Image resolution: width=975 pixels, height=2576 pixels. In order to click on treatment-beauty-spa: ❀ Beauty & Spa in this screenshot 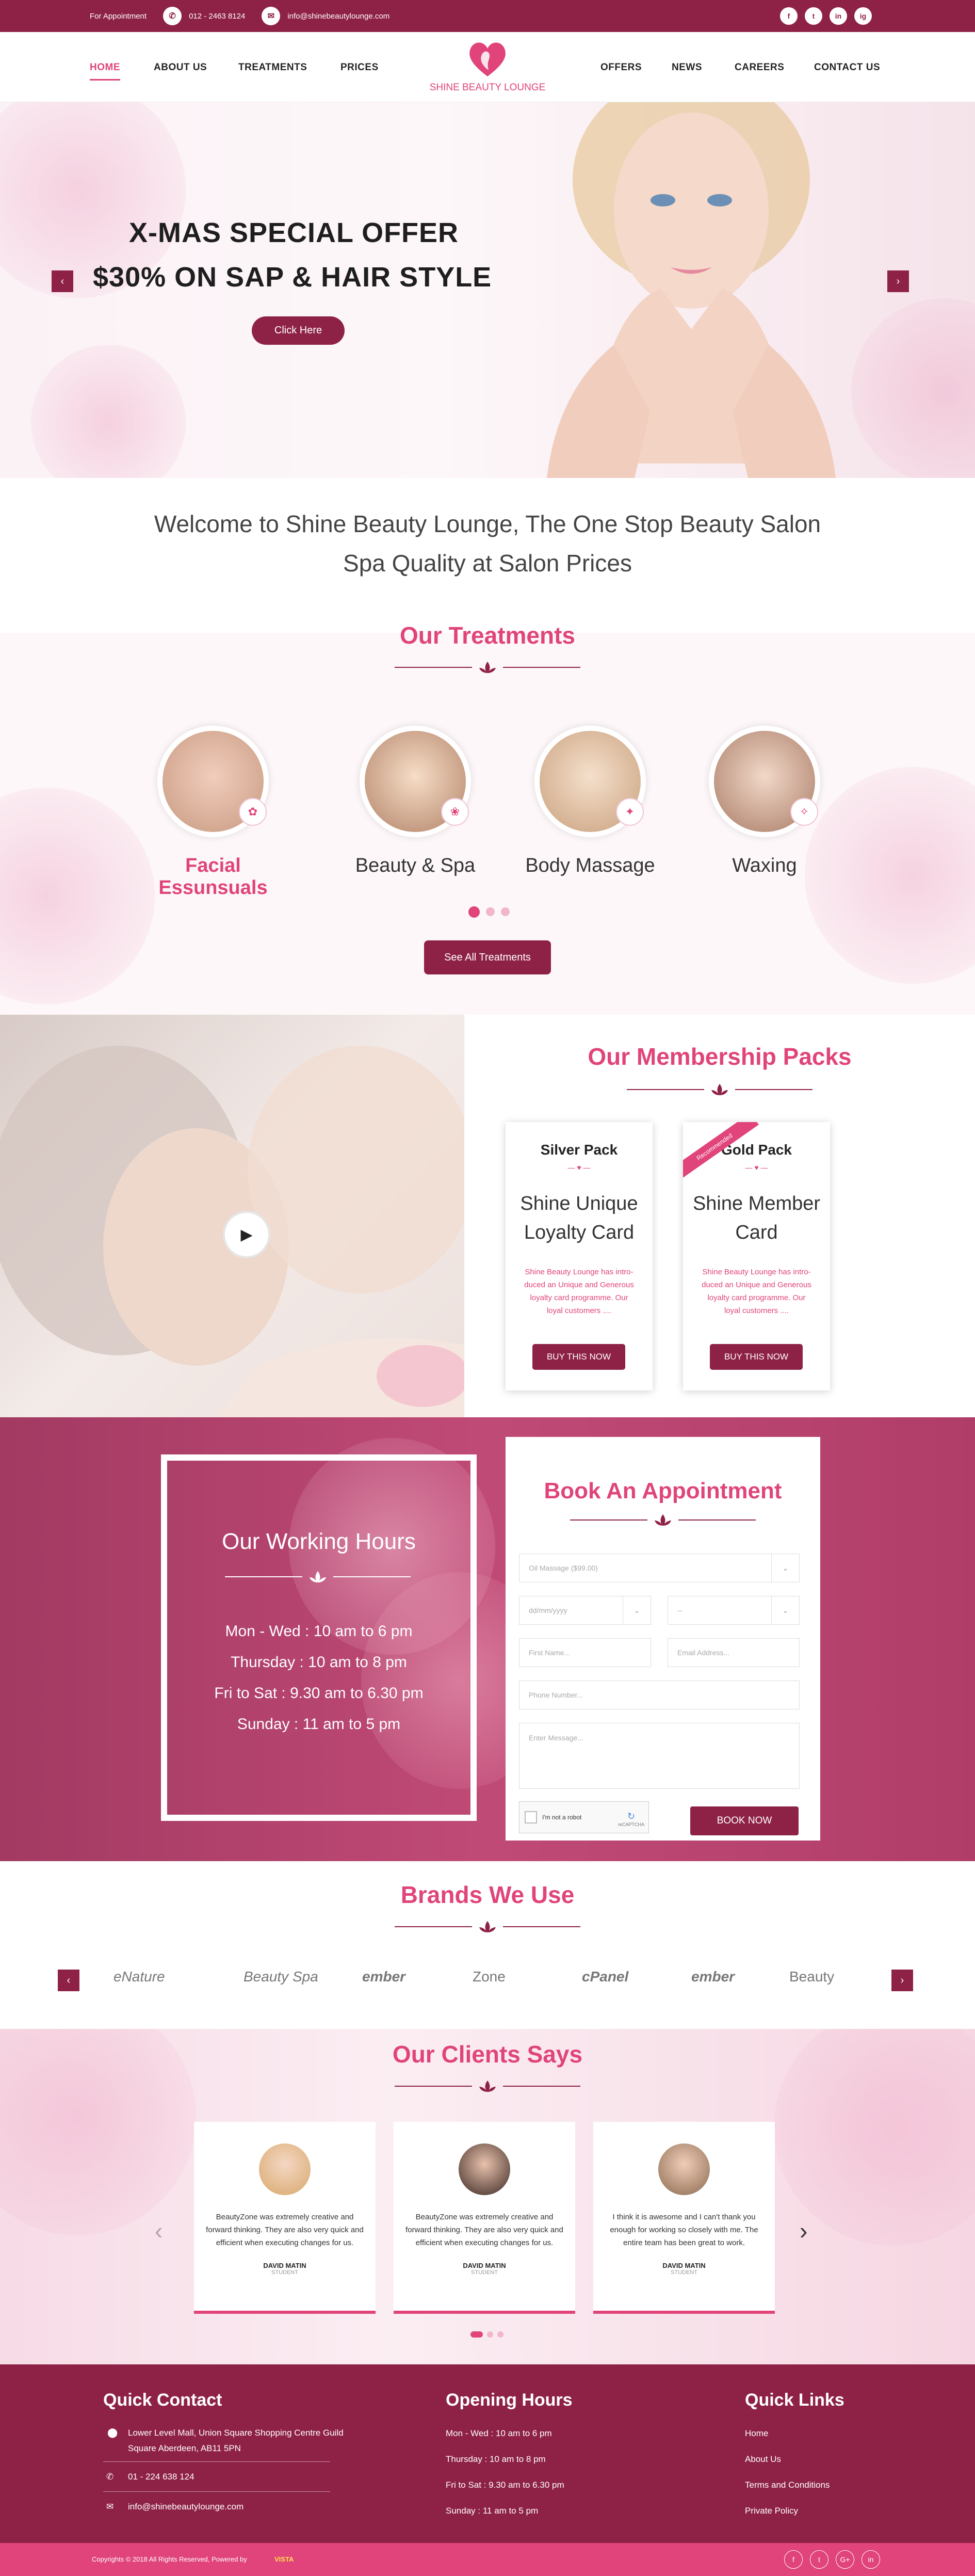, I will do `click(415, 801)`.